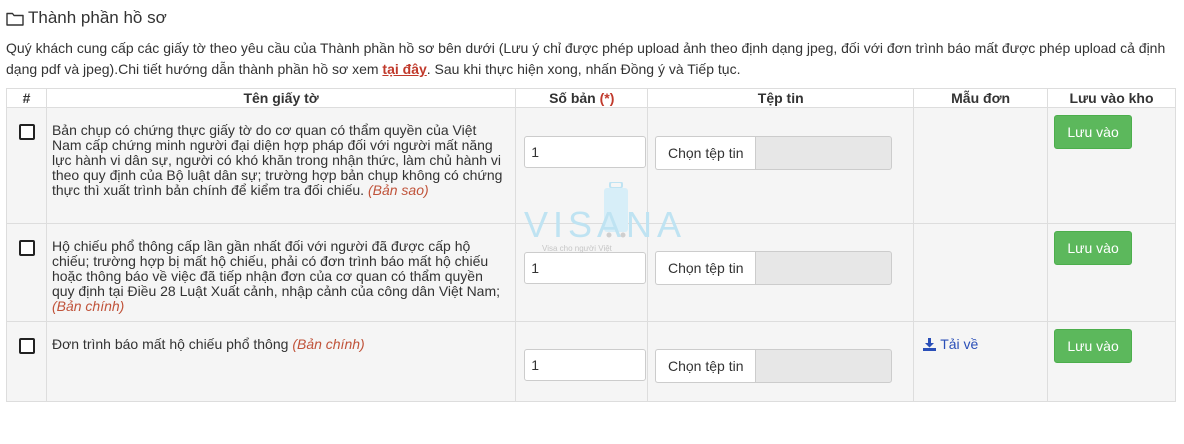 This screenshot has width=1184, height=444. What do you see at coordinates (404, 69) in the screenshot?
I see `guide-link: tại đây` at bounding box center [404, 69].